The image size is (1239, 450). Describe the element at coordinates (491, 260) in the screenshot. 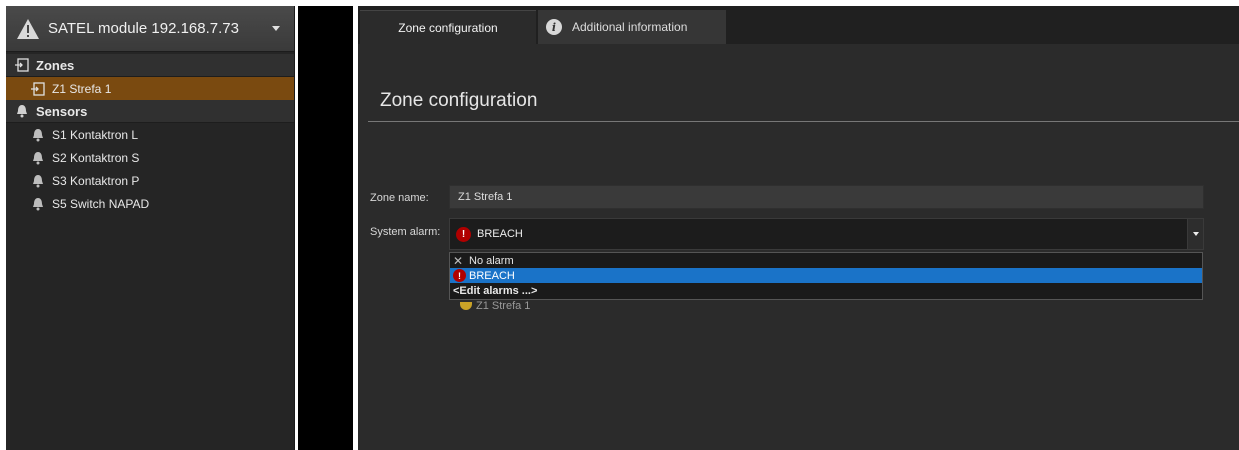

I see `option-label: No alarm` at that location.